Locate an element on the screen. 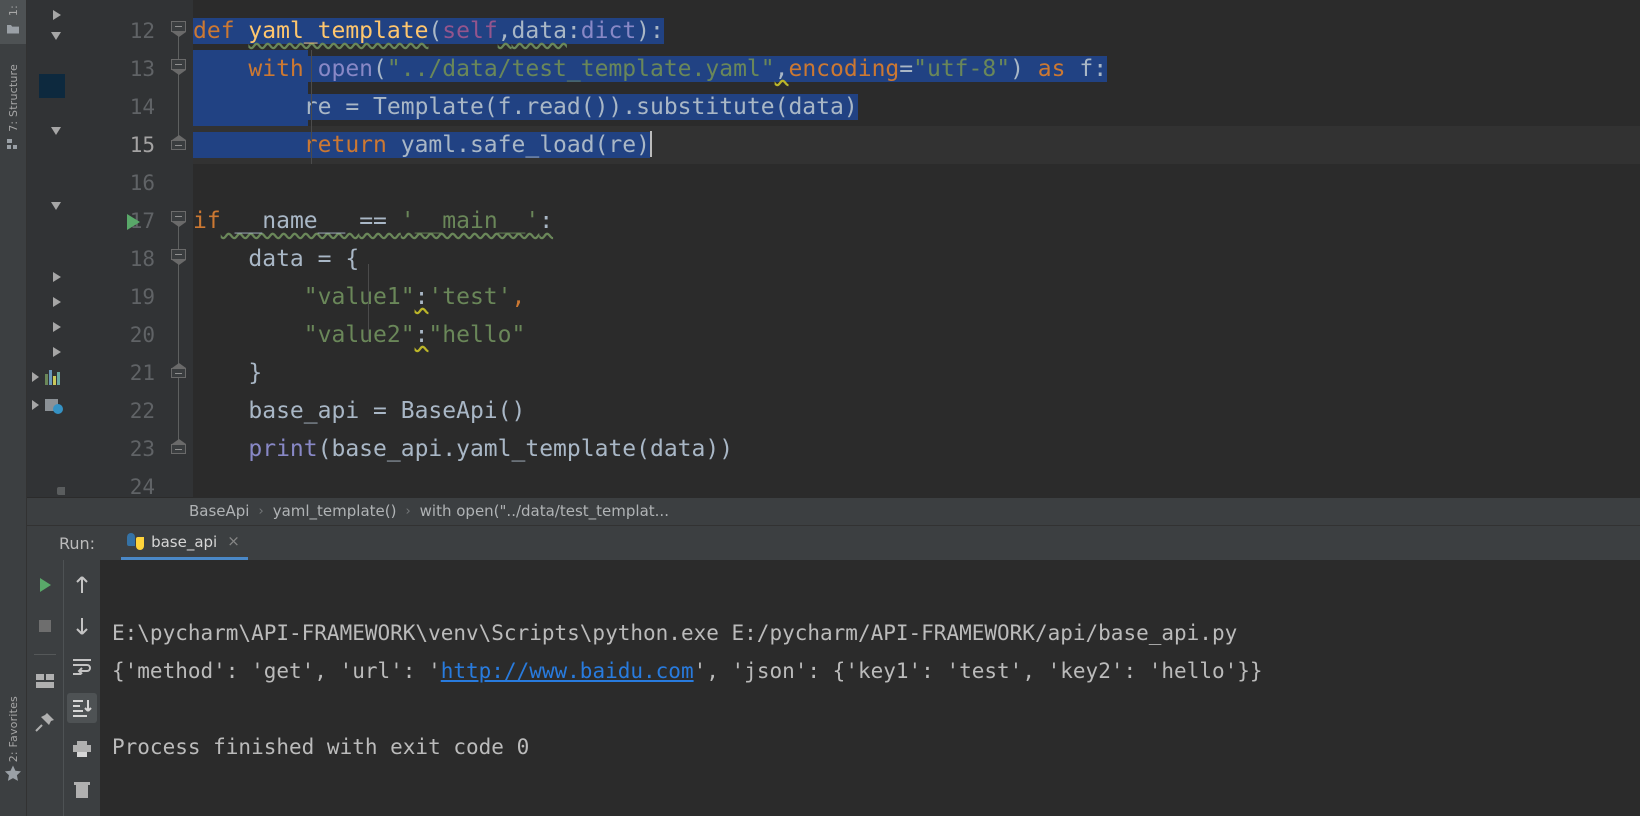  console-url-link: http://www.baidu.com is located at coordinates (567, 671).